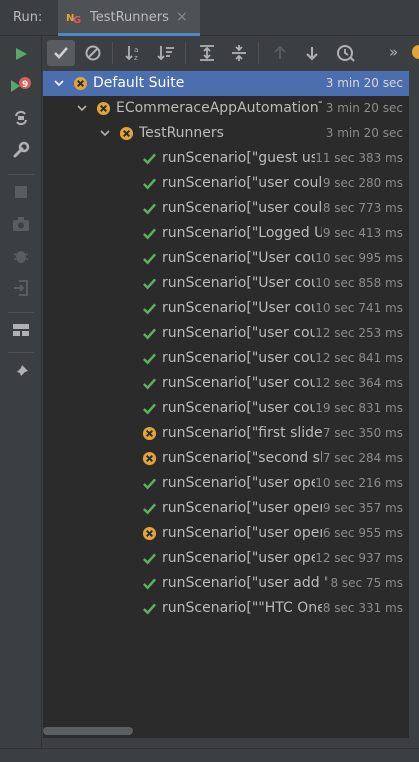  Describe the element at coordinates (242, 458) in the screenshot. I see `test-name: runScenario["second slid` at that location.